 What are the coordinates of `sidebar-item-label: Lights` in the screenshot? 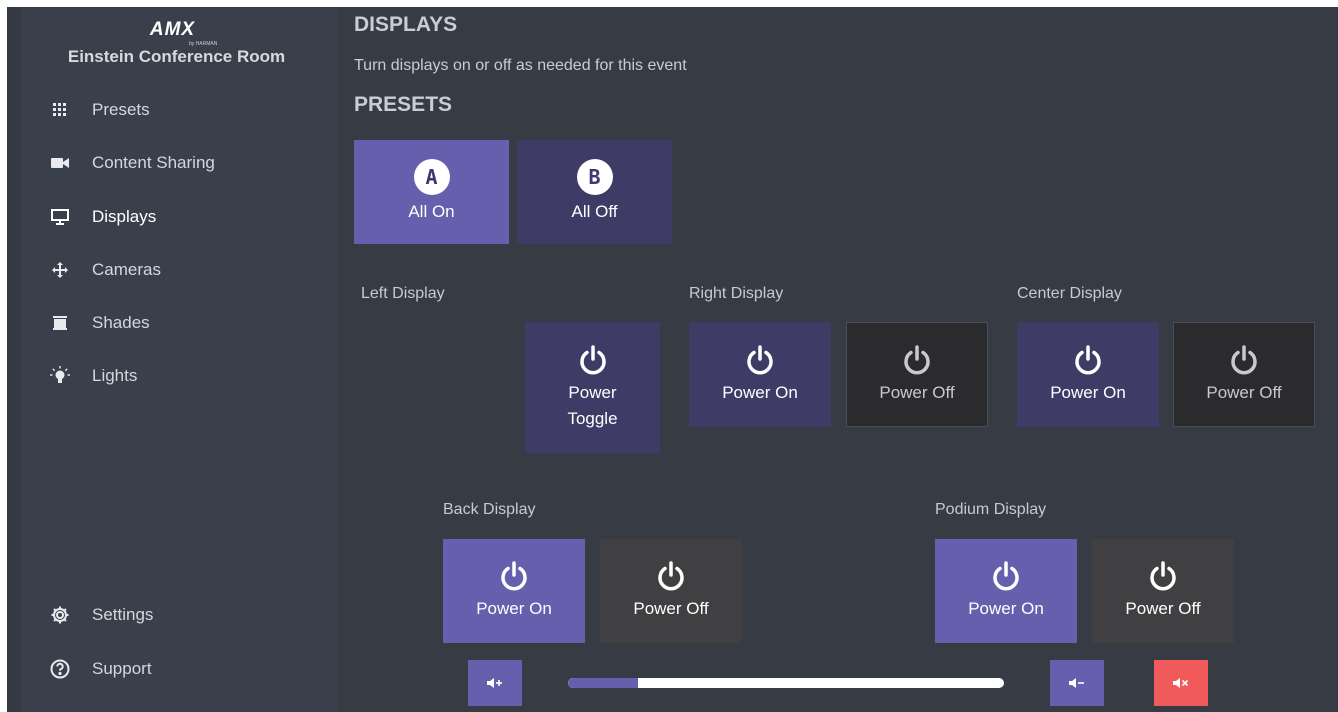 It's located at (115, 375).